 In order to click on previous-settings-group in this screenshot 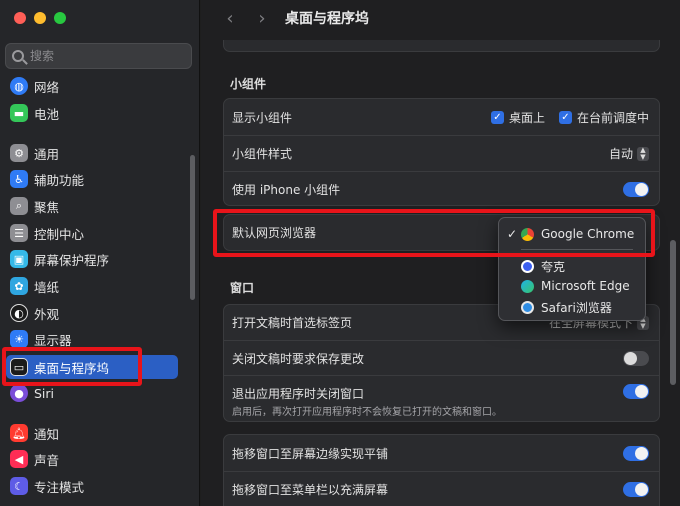, I will do `click(441, 46)`.